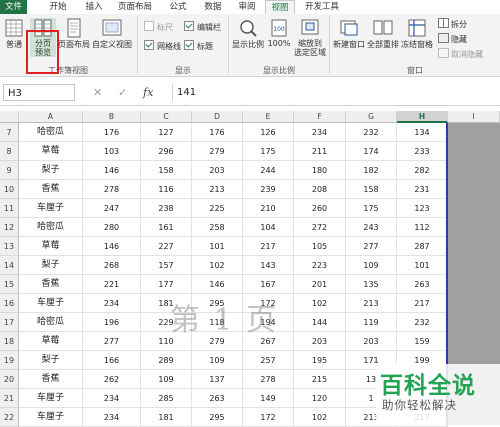  Describe the element at coordinates (9, 322) in the screenshot. I see `row-header: 17` at that location.